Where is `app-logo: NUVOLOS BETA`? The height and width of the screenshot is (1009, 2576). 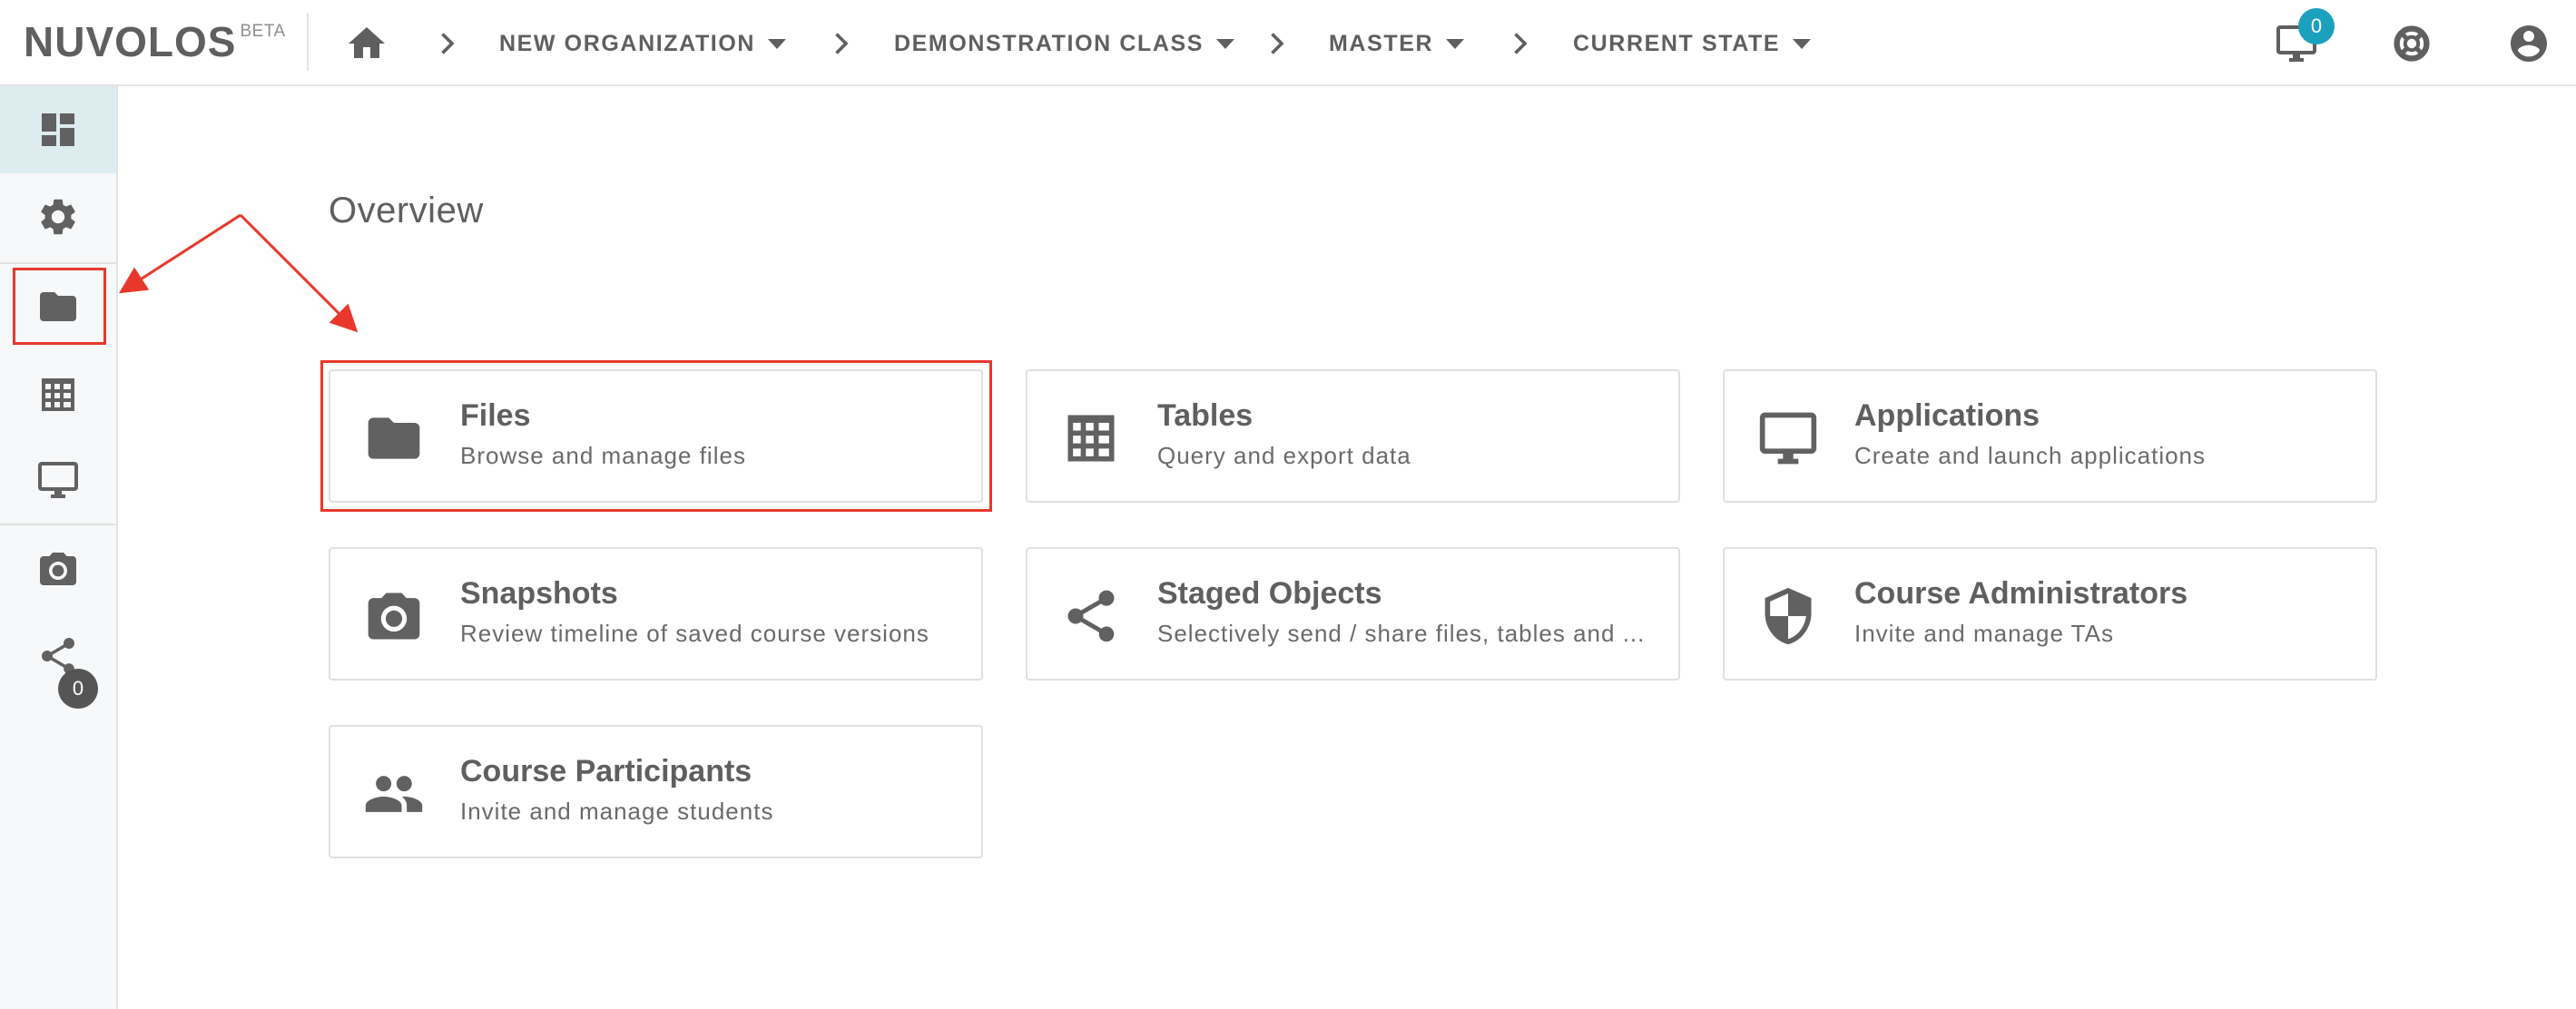 app-logo: NUVOLOS BETA is located at coordinates (155, 42).